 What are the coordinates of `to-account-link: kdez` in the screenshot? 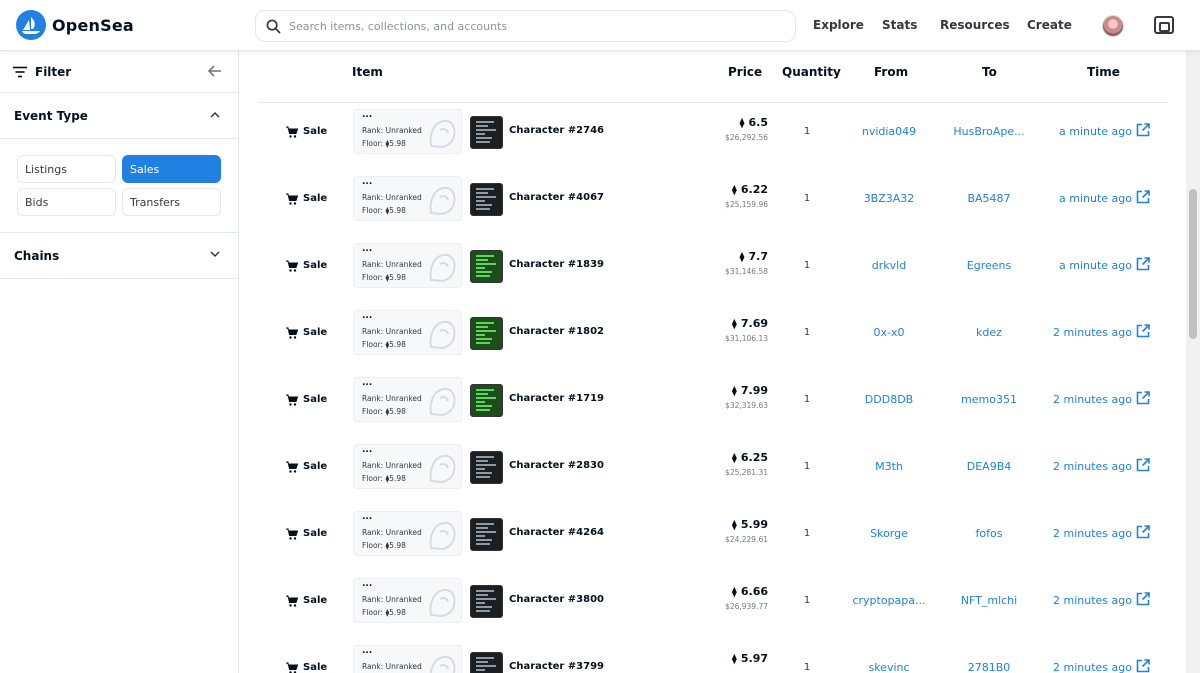 It's located at (989, 332).